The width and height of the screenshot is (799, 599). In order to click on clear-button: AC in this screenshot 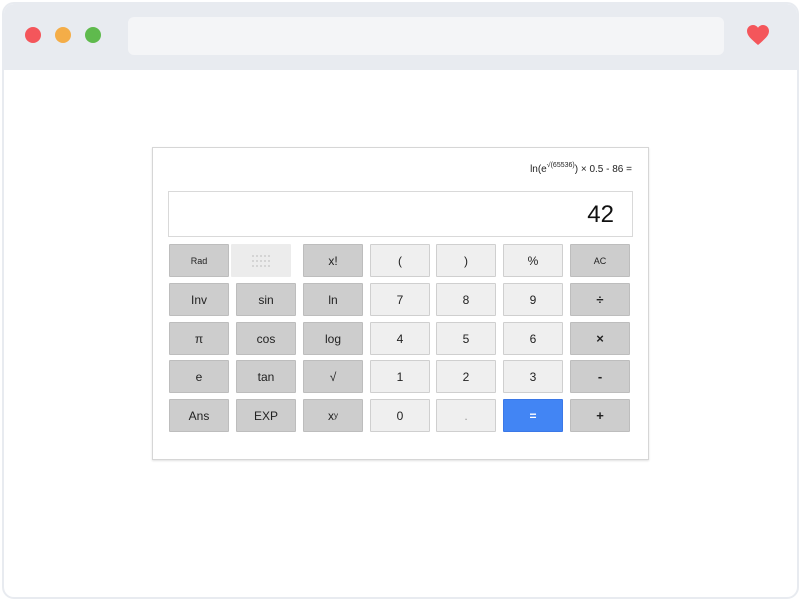, I will do `click(600, 260)`.